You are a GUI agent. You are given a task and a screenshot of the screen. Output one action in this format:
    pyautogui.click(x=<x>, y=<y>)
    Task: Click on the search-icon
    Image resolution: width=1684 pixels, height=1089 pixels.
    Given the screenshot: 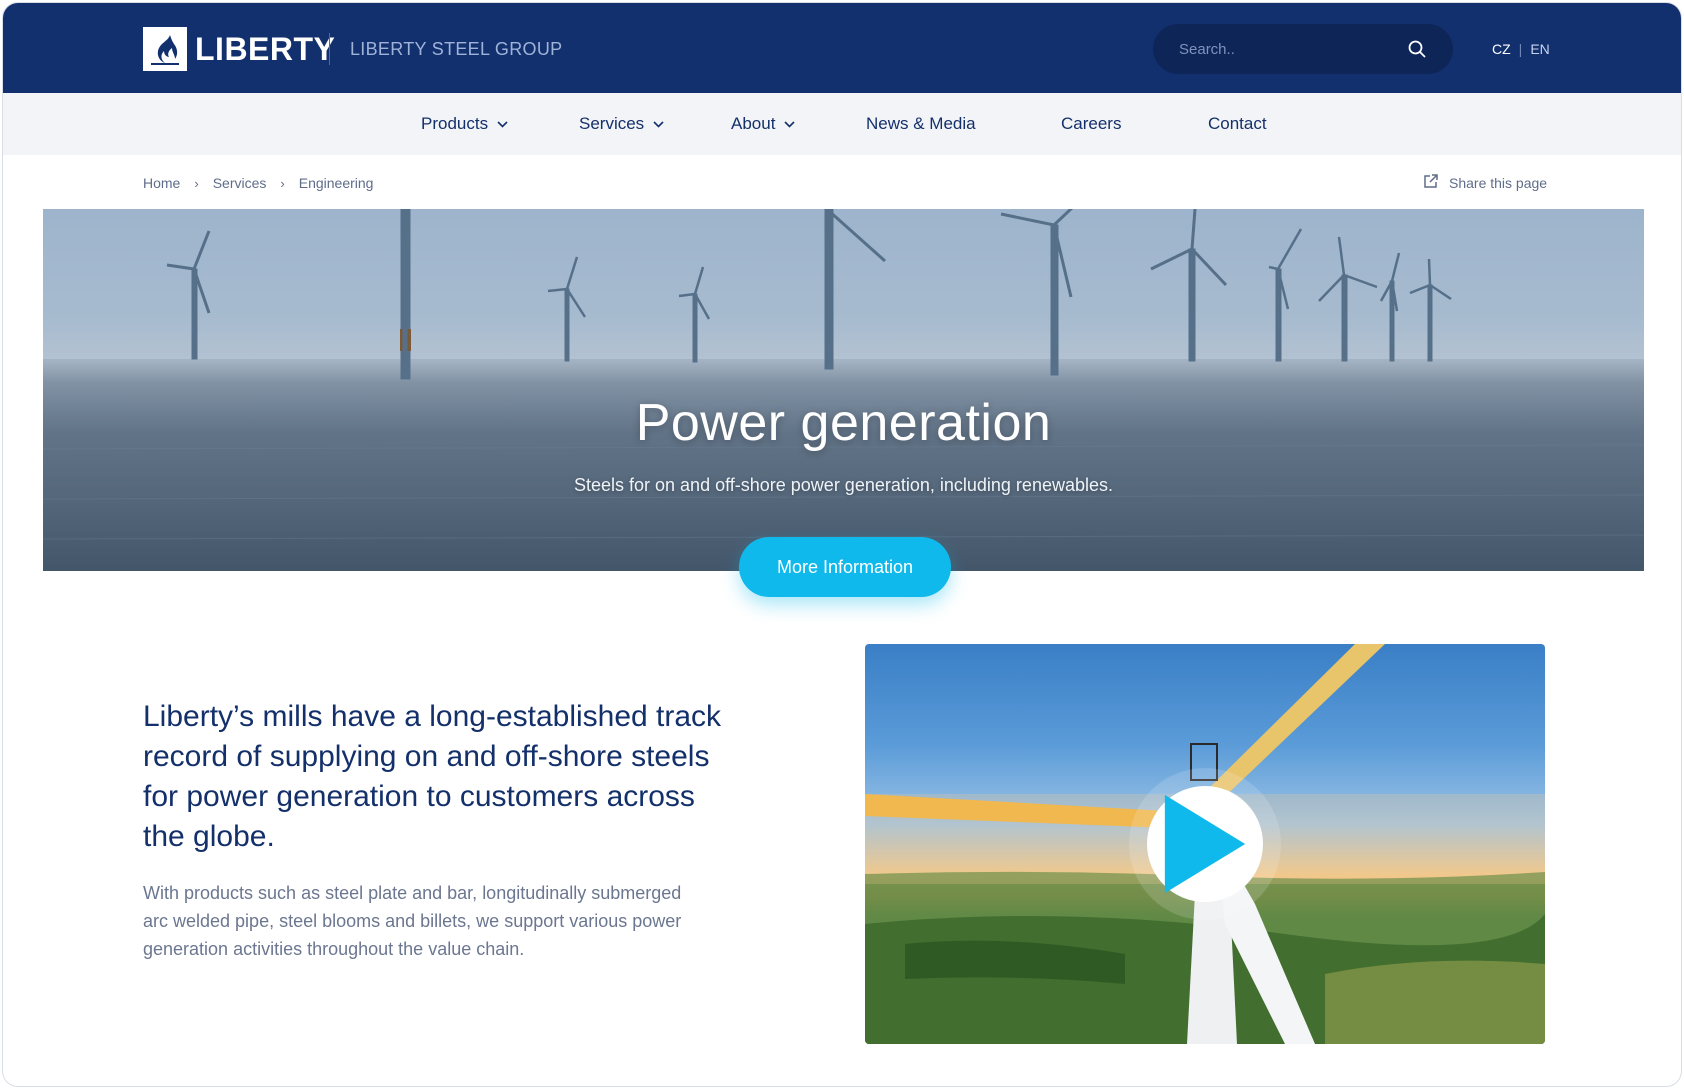 What is the action you would take?
    pyautogui.click(x=1417, y=49)
    